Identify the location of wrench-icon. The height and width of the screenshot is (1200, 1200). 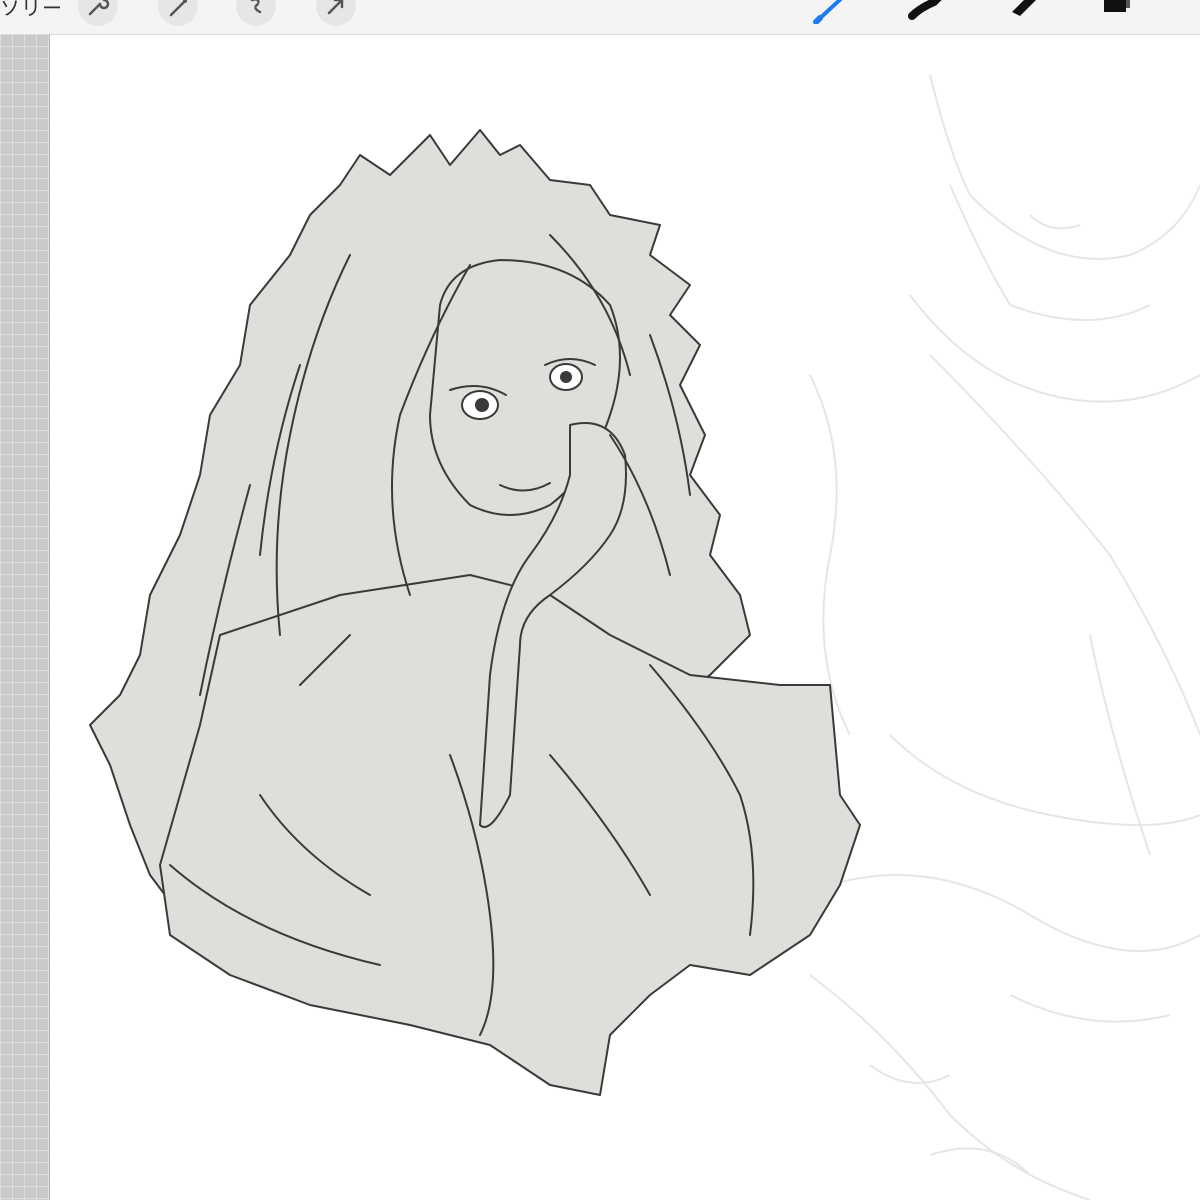
(98, 13).